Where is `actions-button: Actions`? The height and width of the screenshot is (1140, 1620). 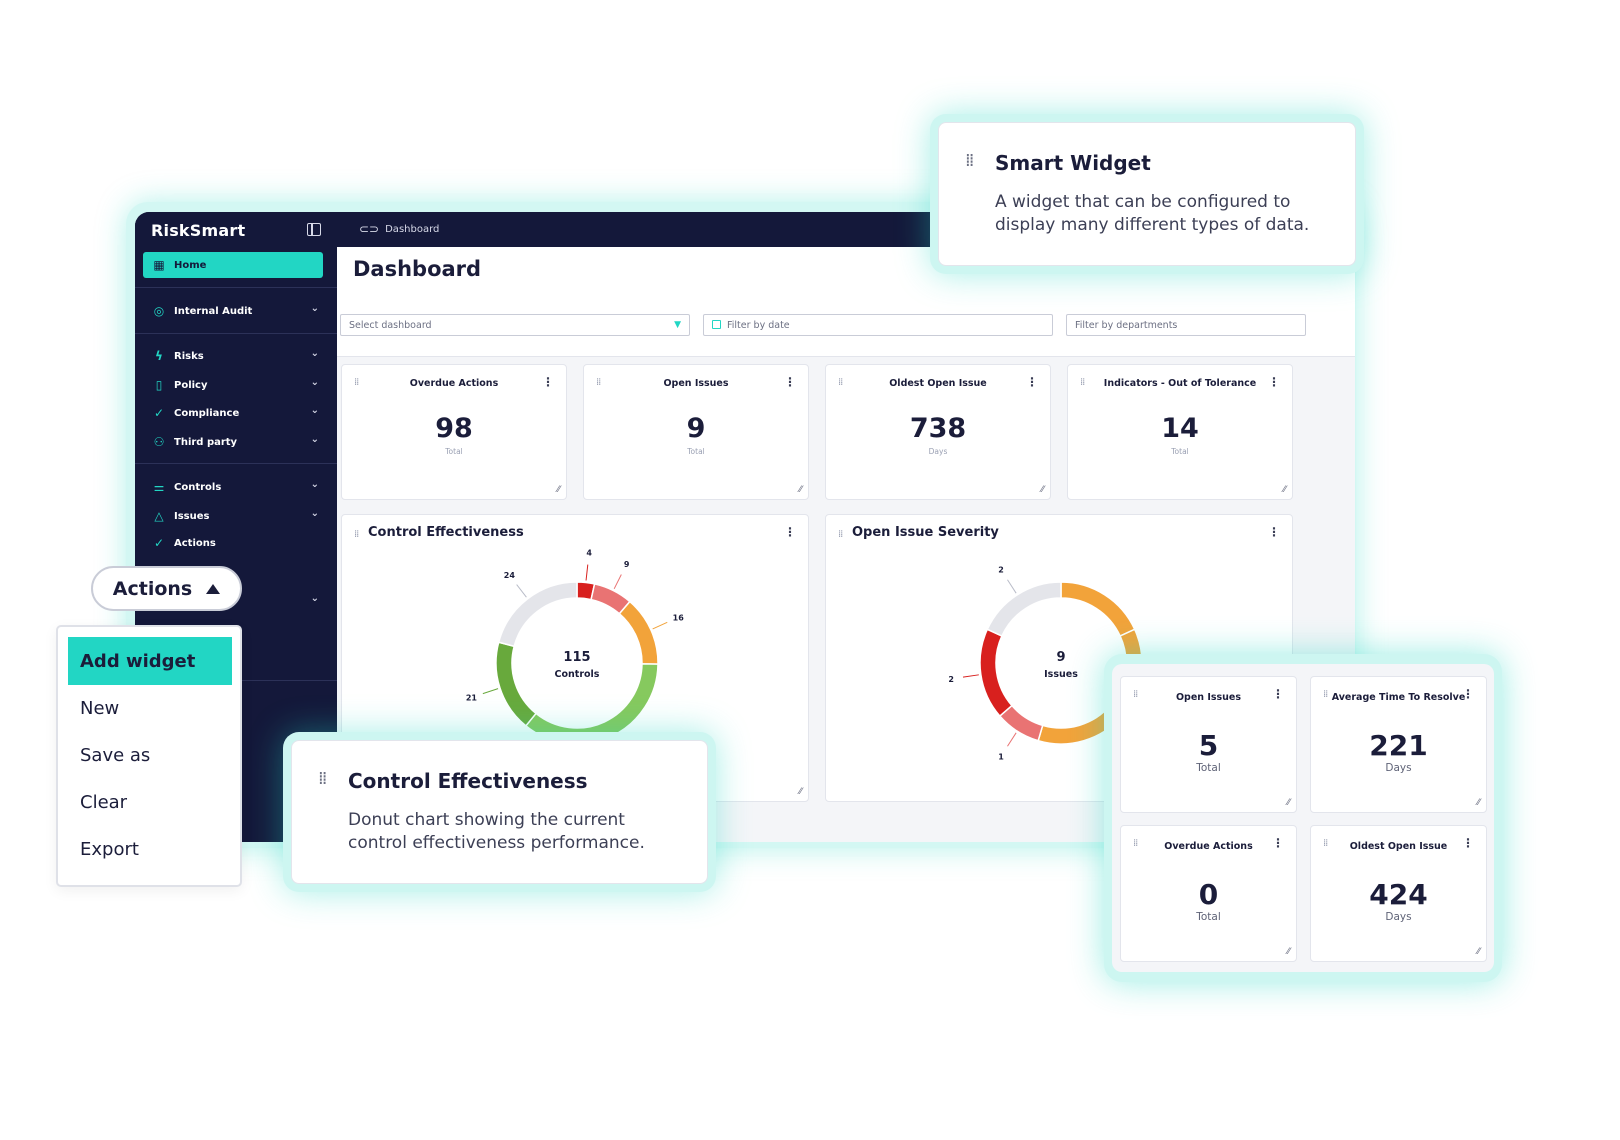
actions-button: Actions is located at coordinates (166, 588).